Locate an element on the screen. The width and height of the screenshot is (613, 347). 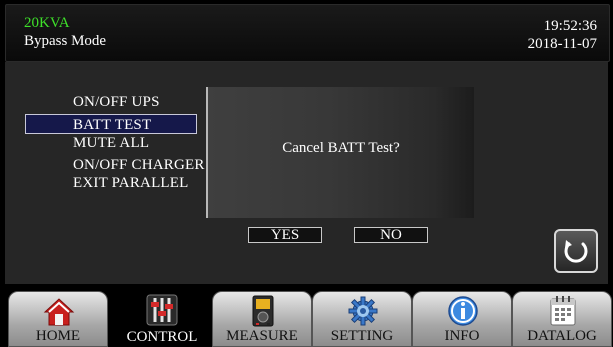
tab-info-label: INFO is located at coordinates (462, 336).